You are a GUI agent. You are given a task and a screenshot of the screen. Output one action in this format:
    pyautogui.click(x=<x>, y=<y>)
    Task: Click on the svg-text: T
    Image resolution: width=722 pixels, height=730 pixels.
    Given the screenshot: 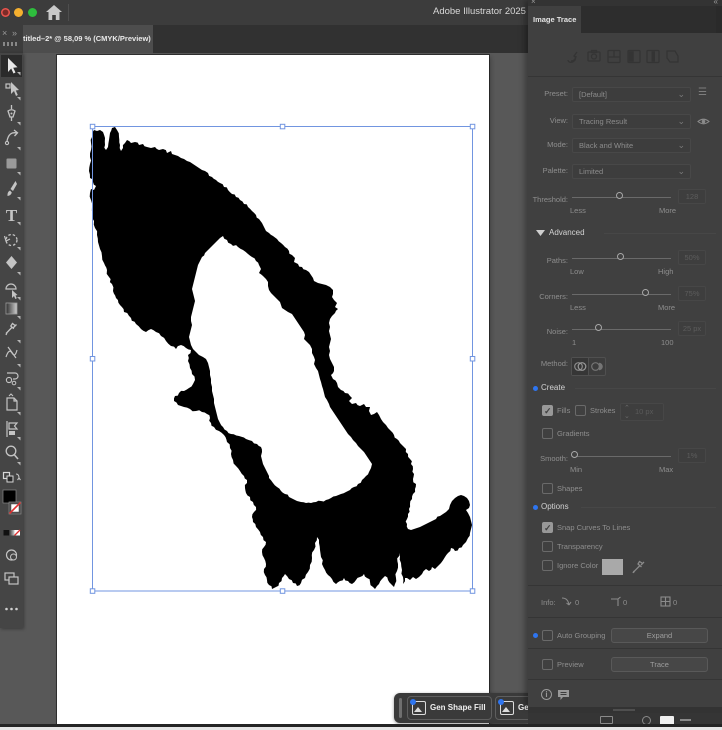 What is the action you would take?
    pyautogui.click(x=12, y=215)
    